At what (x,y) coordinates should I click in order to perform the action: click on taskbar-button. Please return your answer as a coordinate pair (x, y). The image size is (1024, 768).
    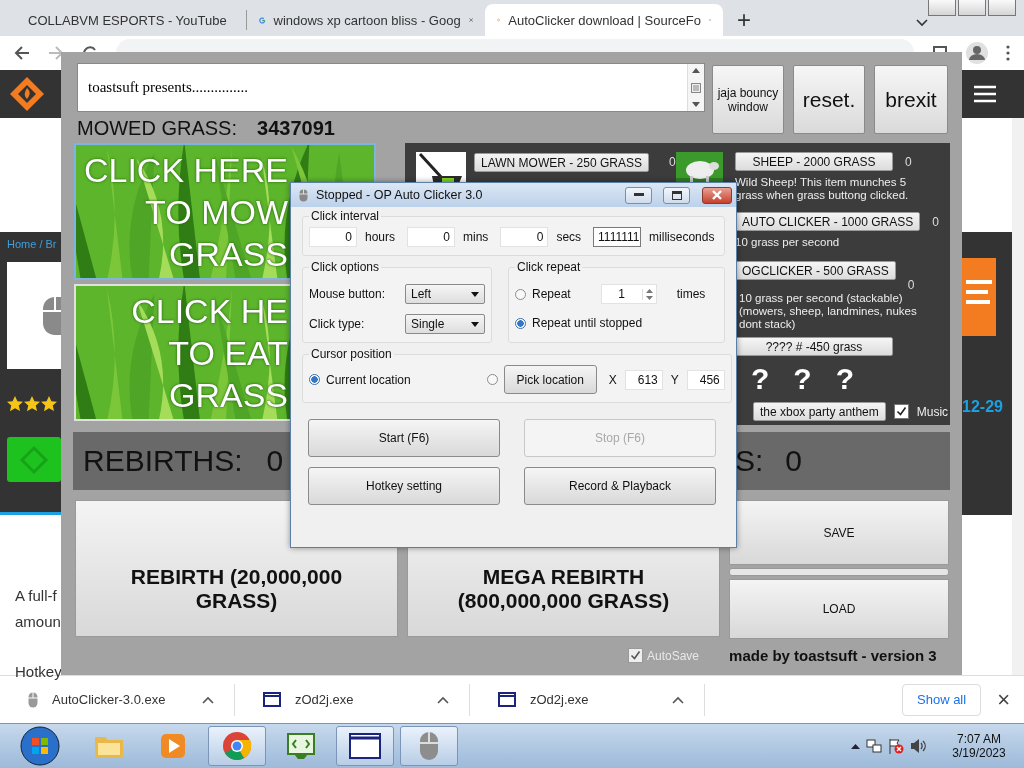
    Looking at the image, I should click on (365, 746).